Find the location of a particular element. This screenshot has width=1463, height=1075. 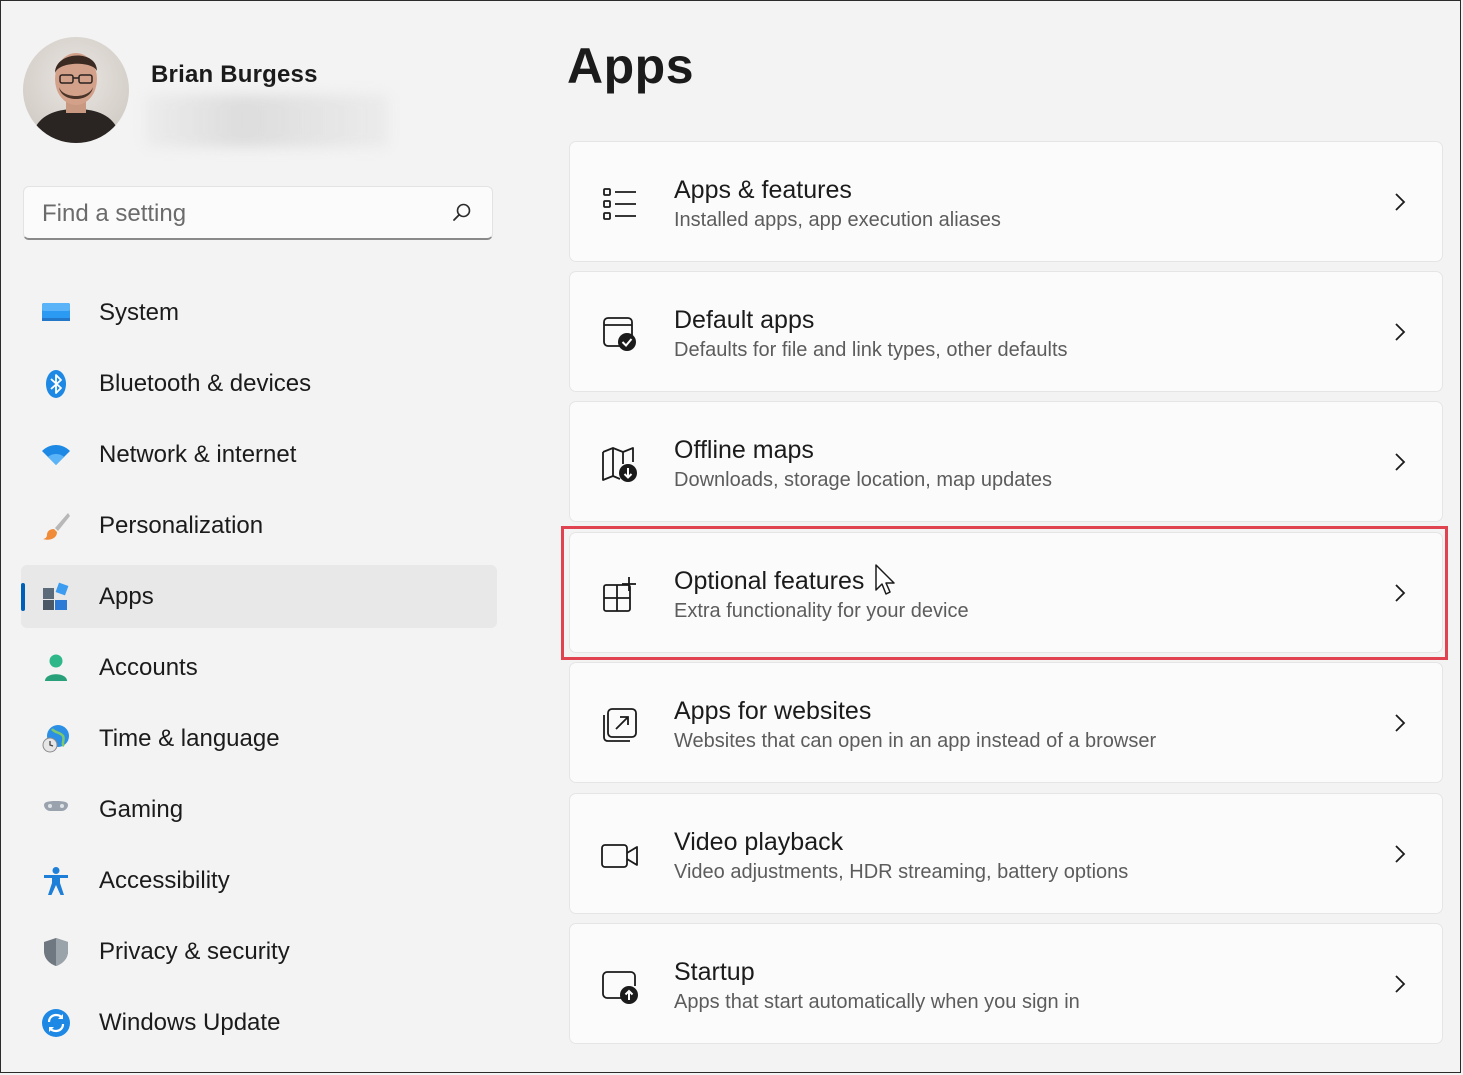

sidebar-item-windows-update: Windows Update is located at coordinates (259, 1022).